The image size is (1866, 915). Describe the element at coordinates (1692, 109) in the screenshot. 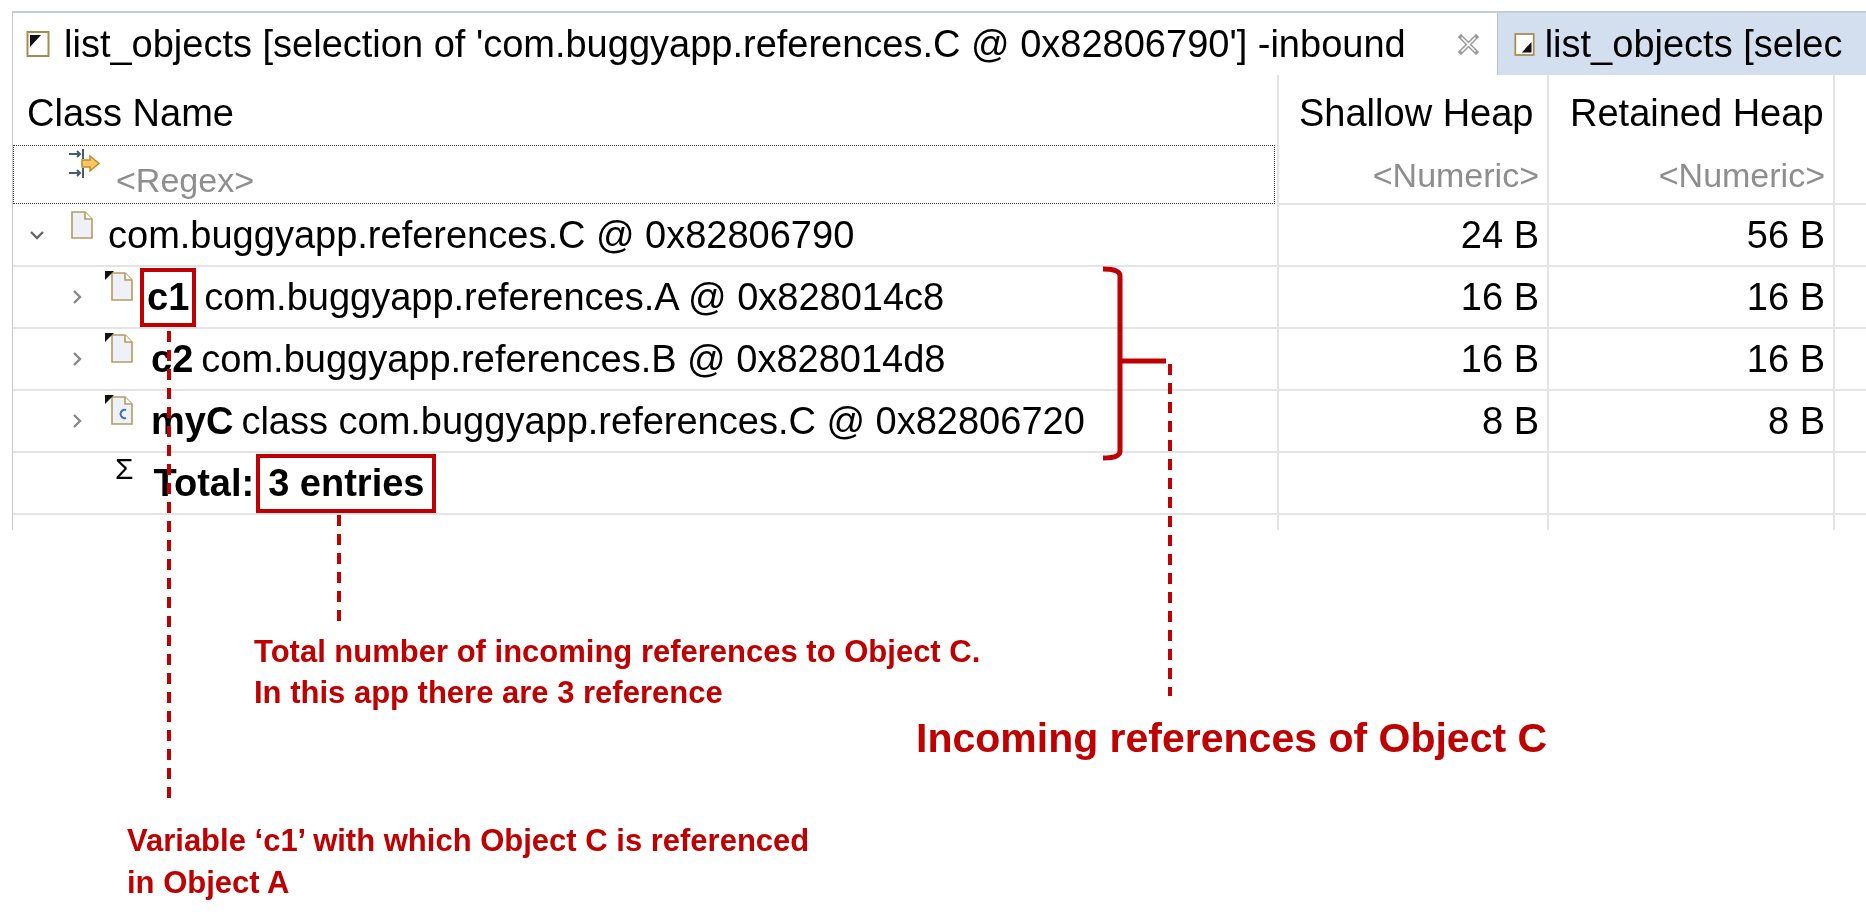

I see `column-header: Retained Heap` at that location.